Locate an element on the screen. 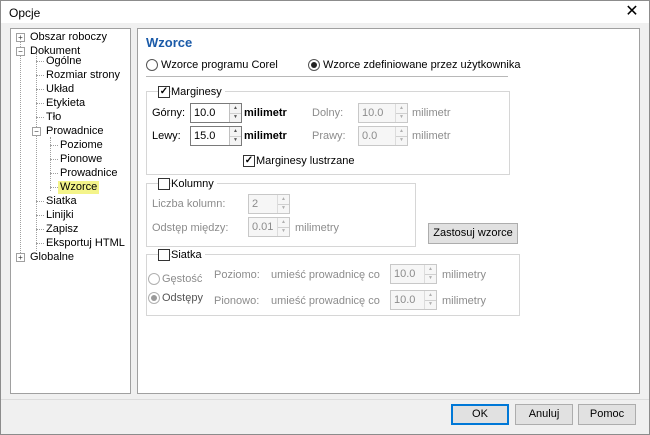  margin-left-label: Lewy: is located at coordinates (166, 136).